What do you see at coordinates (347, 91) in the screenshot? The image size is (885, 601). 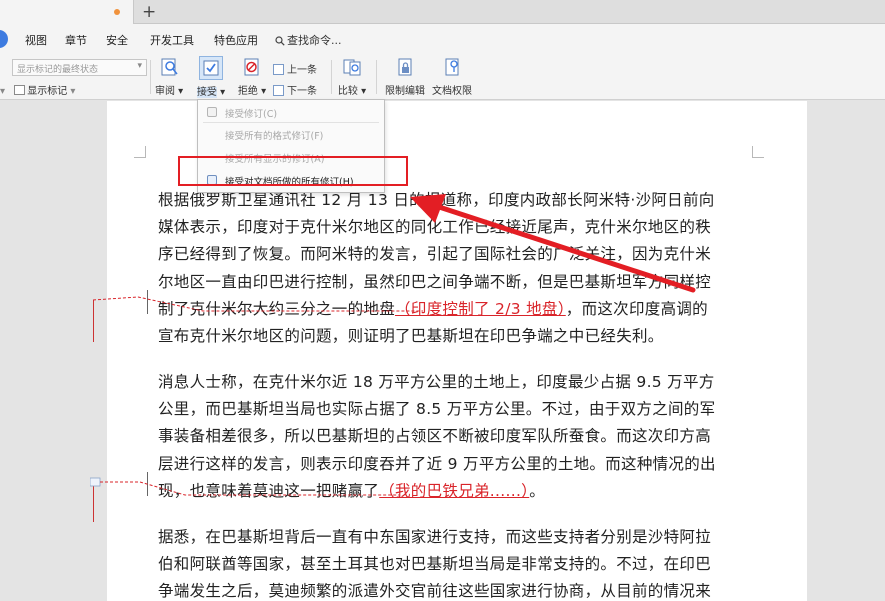 I see `compare-label: 比较` at bounding box center [347, 91].